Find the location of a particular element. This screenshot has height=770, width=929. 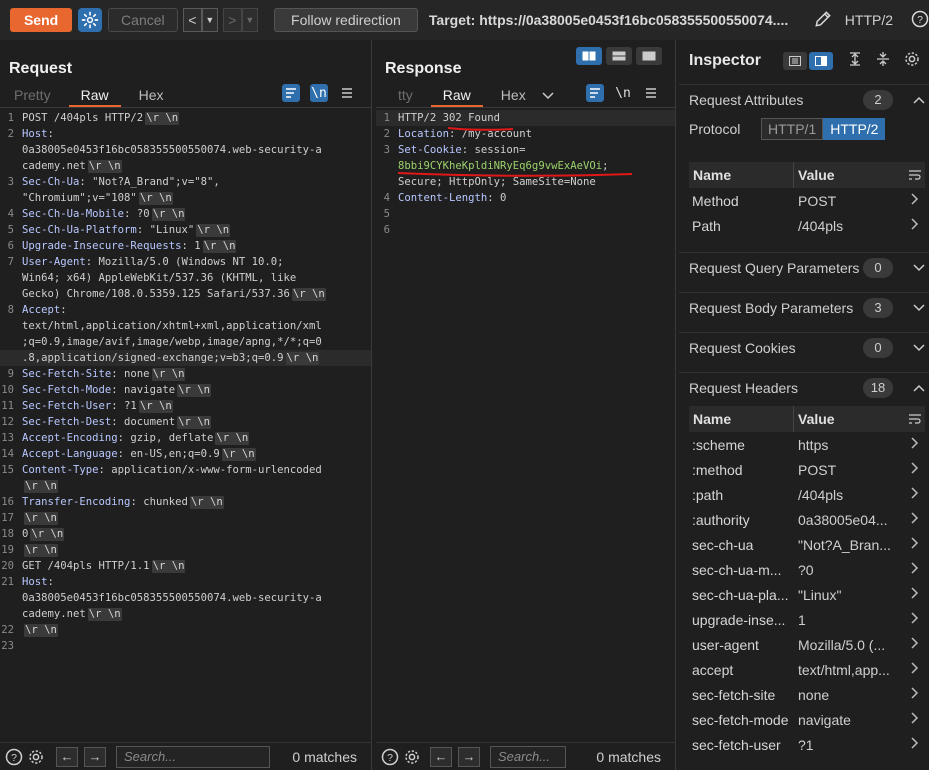

table-row: Method POST is located at coordinates (807, 200).